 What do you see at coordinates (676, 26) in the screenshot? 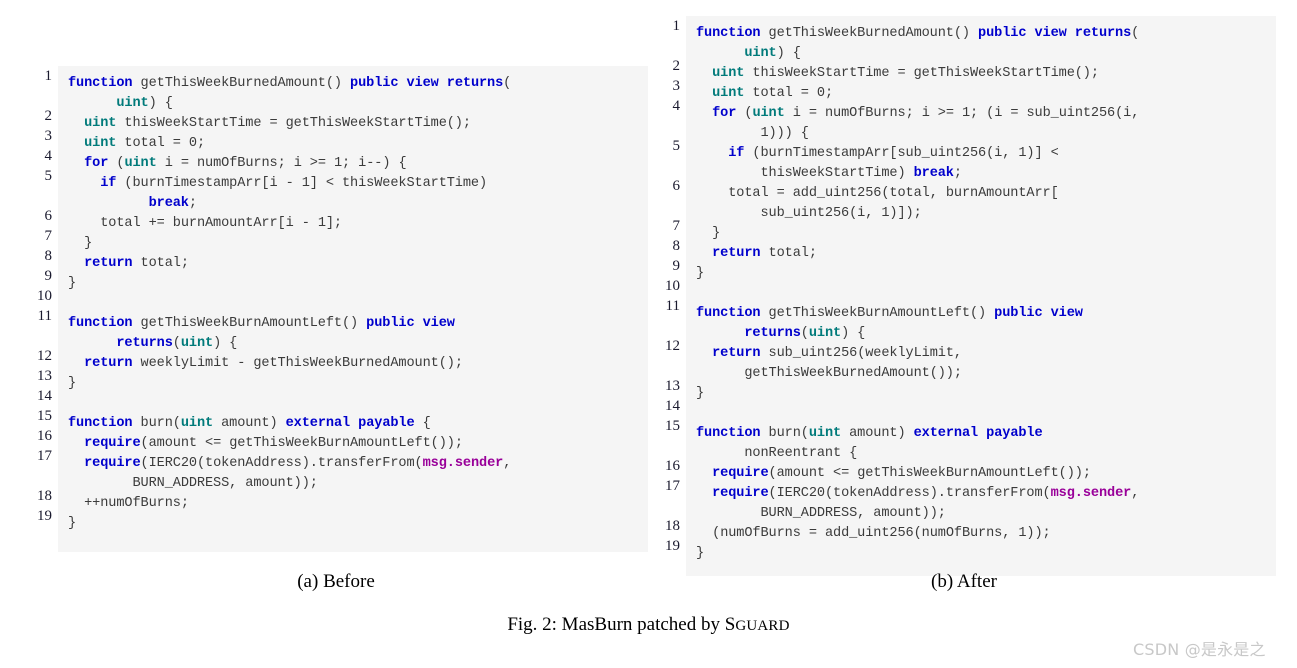
I see `line-number: 1` at bounding box center [676, 26].